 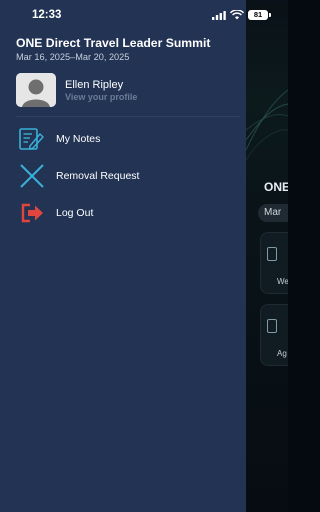 I want to click on menu-item-removal-request: Removal Request, so click(x=127, y=176).